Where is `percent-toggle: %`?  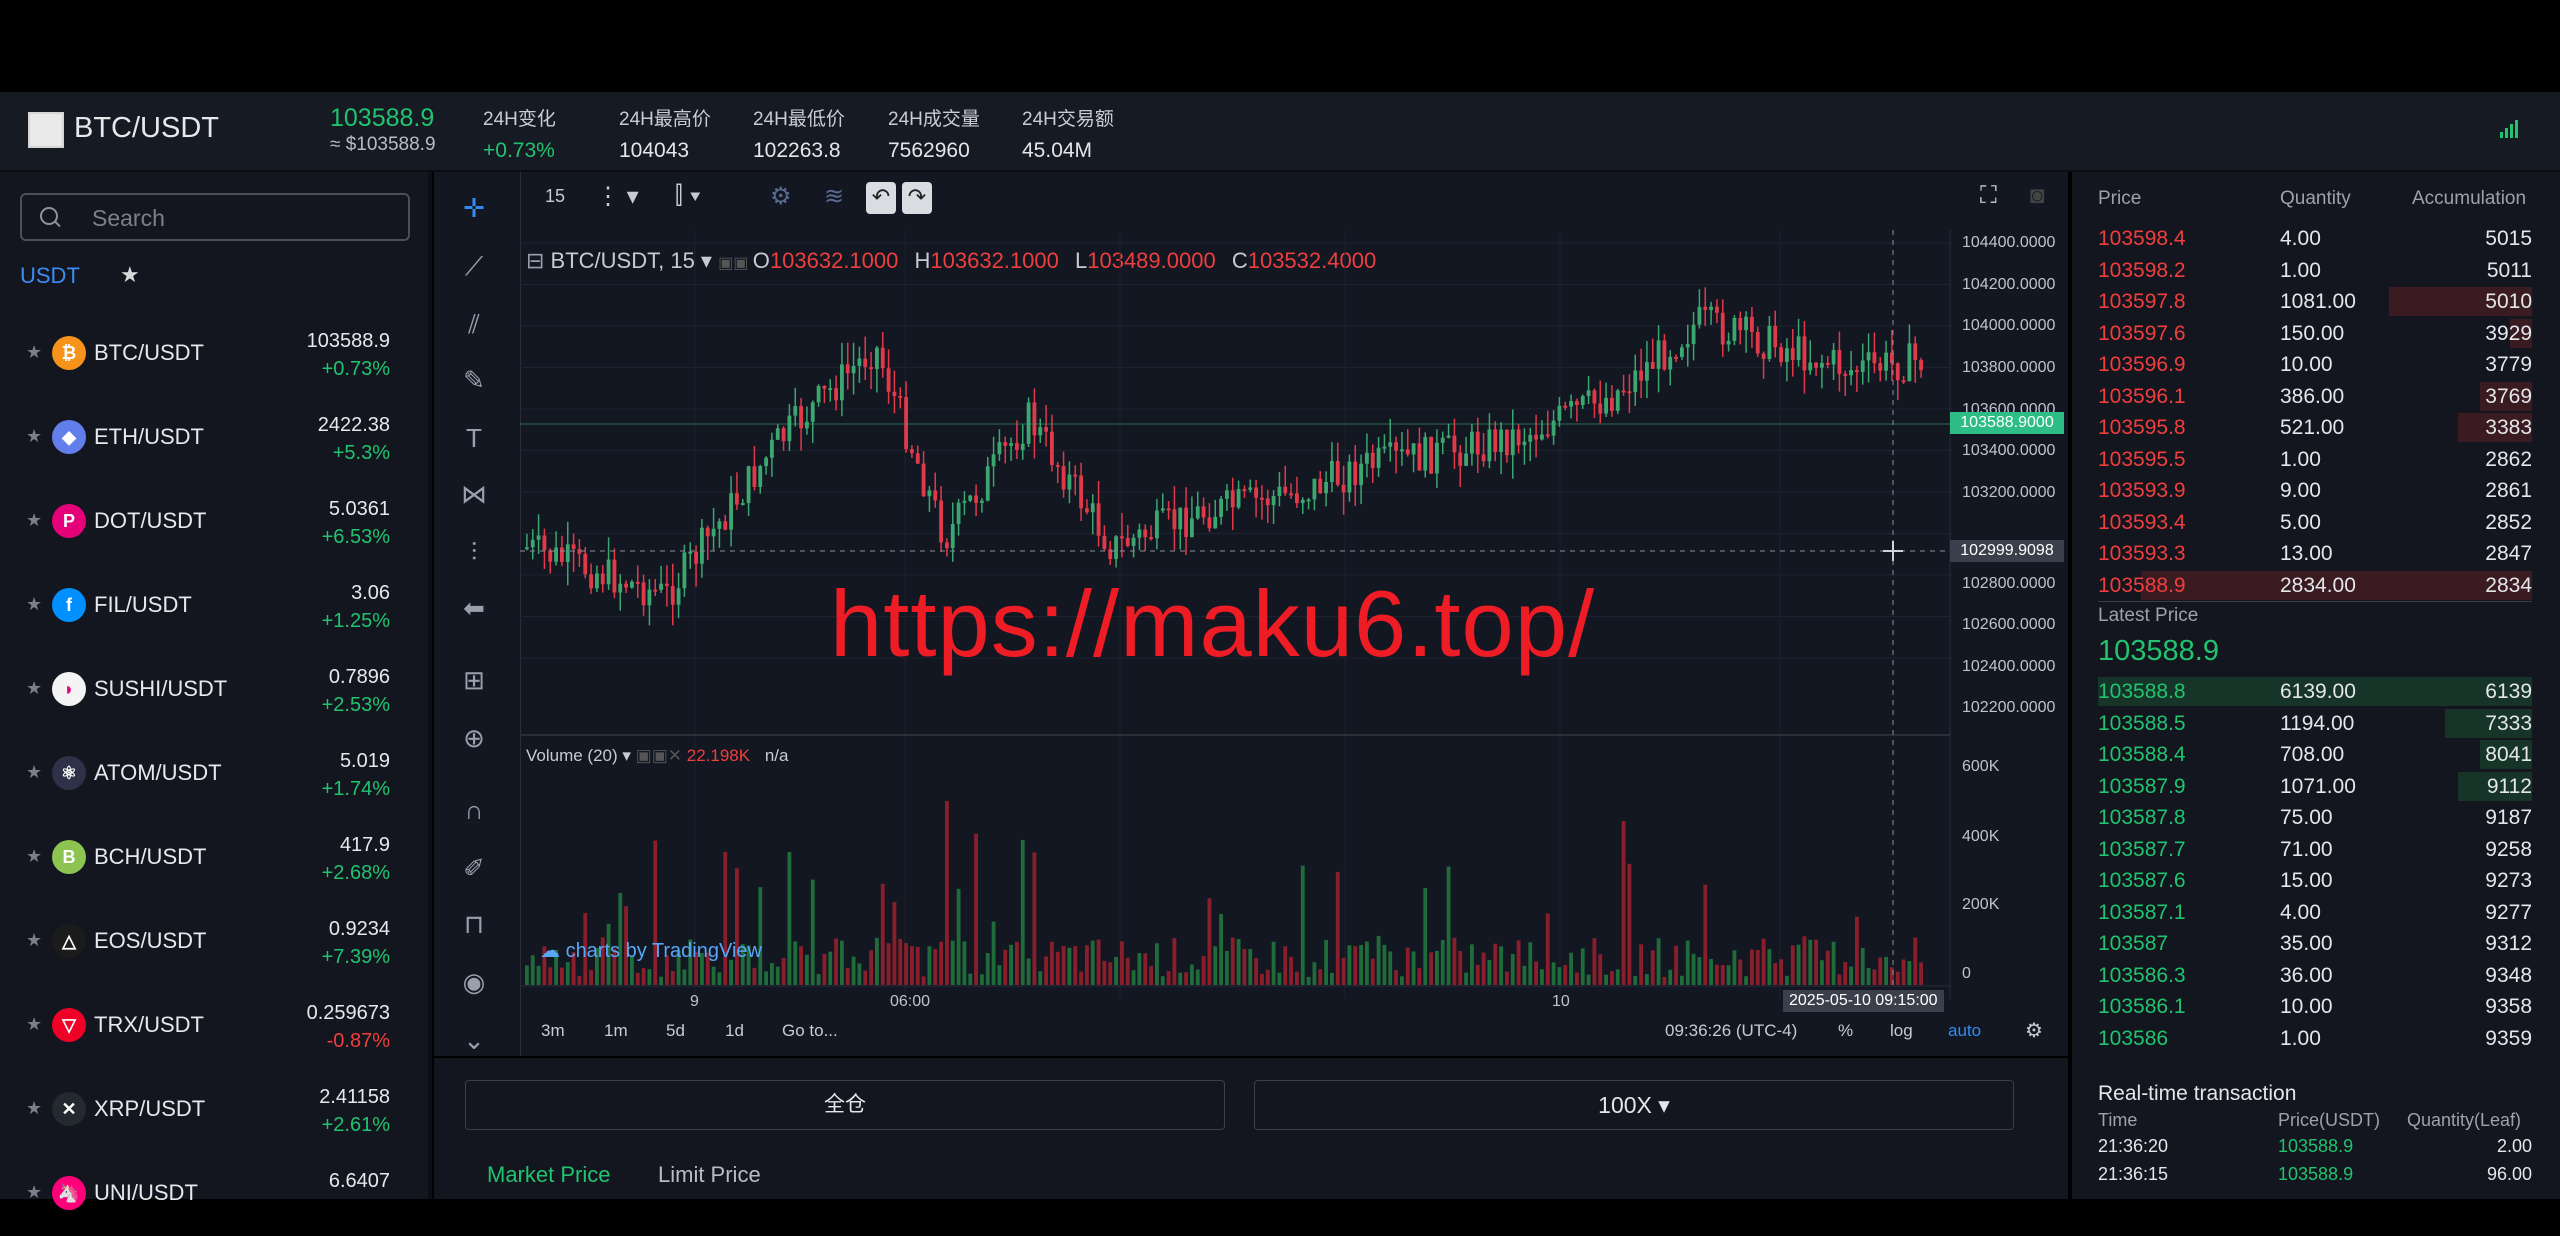 percent-toggle: % is located at coordinates (1845, 1031).